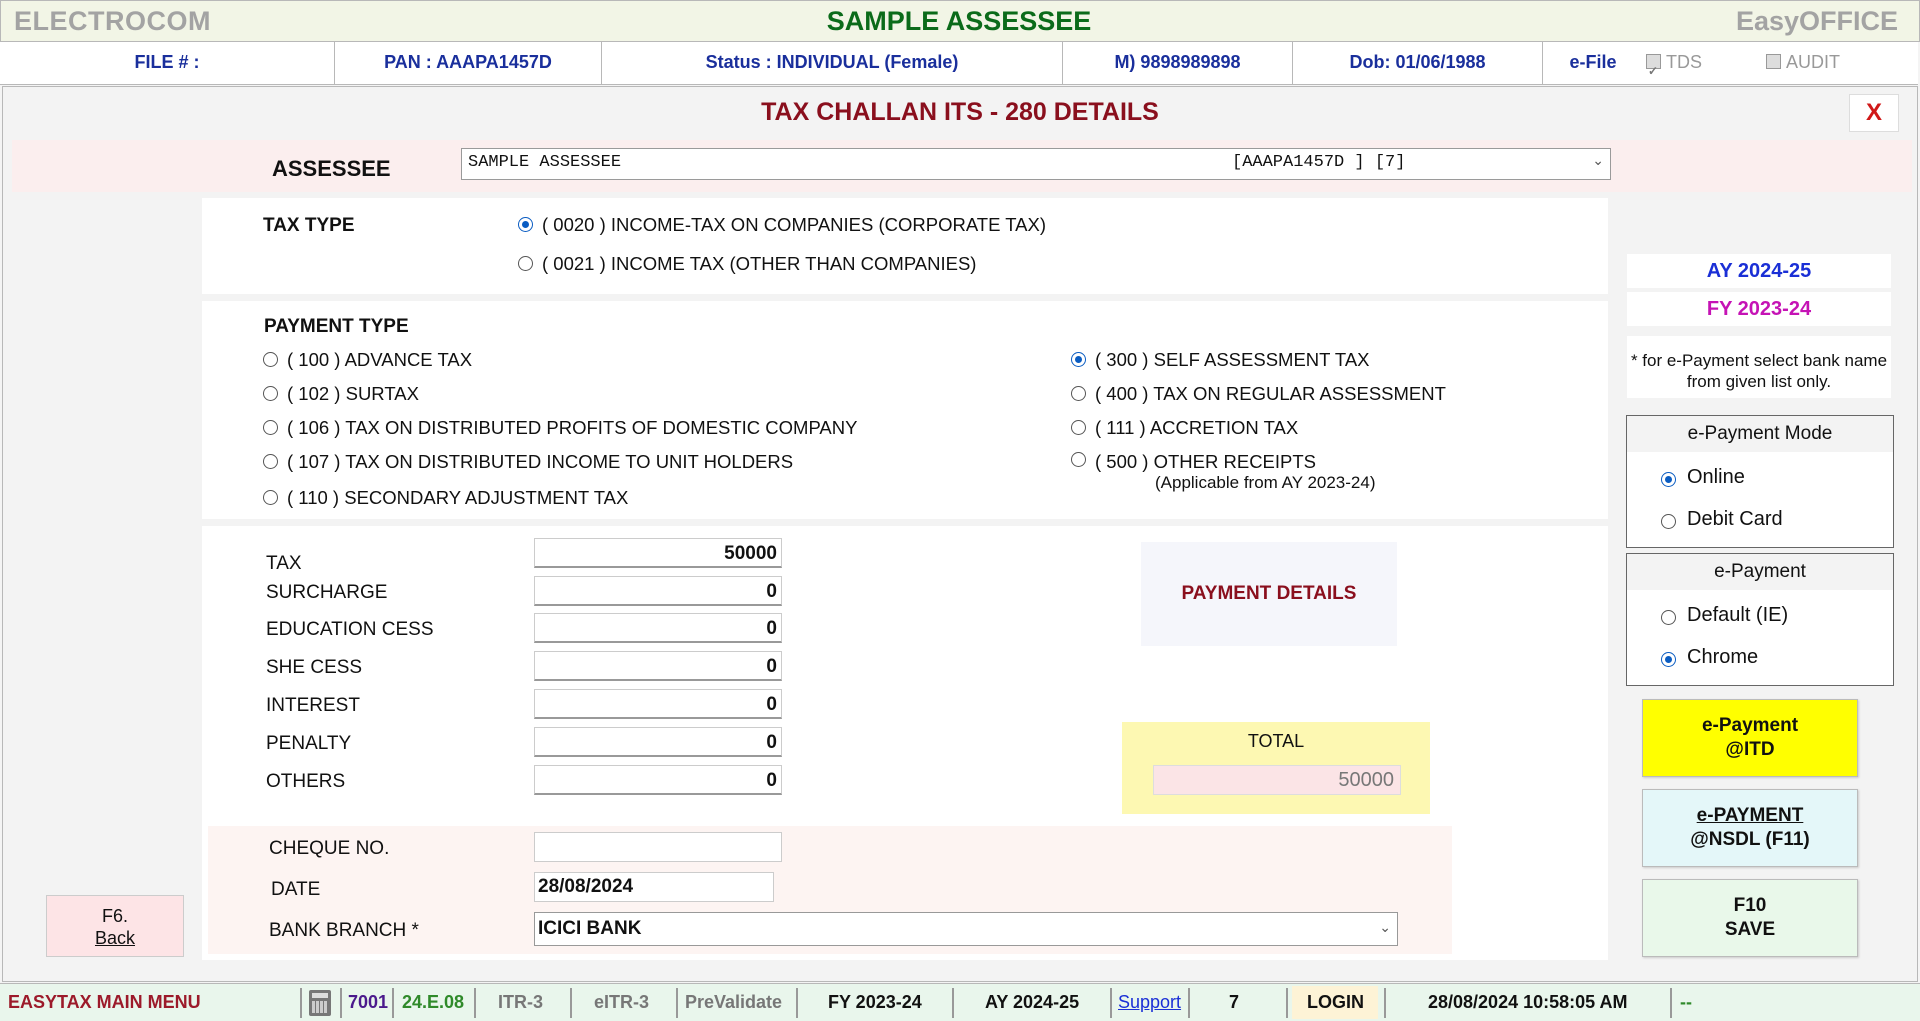 The height and width of the screenshot is (1021, 1920). What do you see at coordinates (270, 393) in the screenshot?
I see `payment-102-radio` at bounding box center [270, 393].